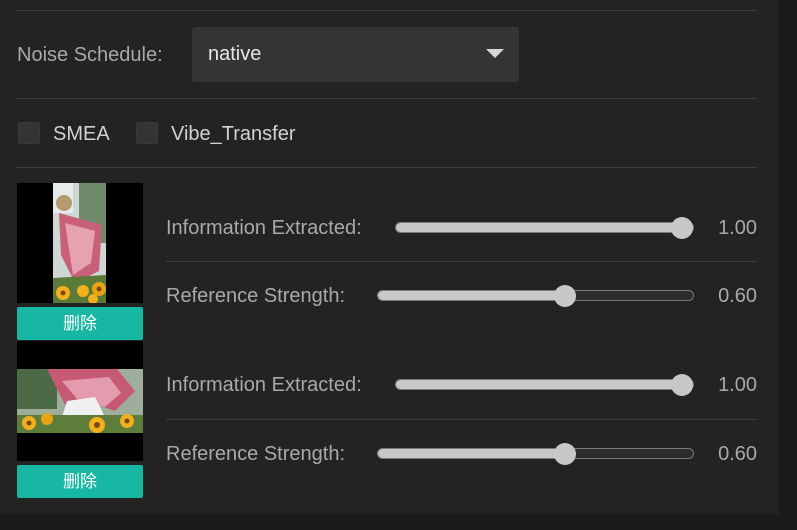 This screenshot has width=797, height=530. I want to click on panel-bottom-gutter, so click(389, 522).